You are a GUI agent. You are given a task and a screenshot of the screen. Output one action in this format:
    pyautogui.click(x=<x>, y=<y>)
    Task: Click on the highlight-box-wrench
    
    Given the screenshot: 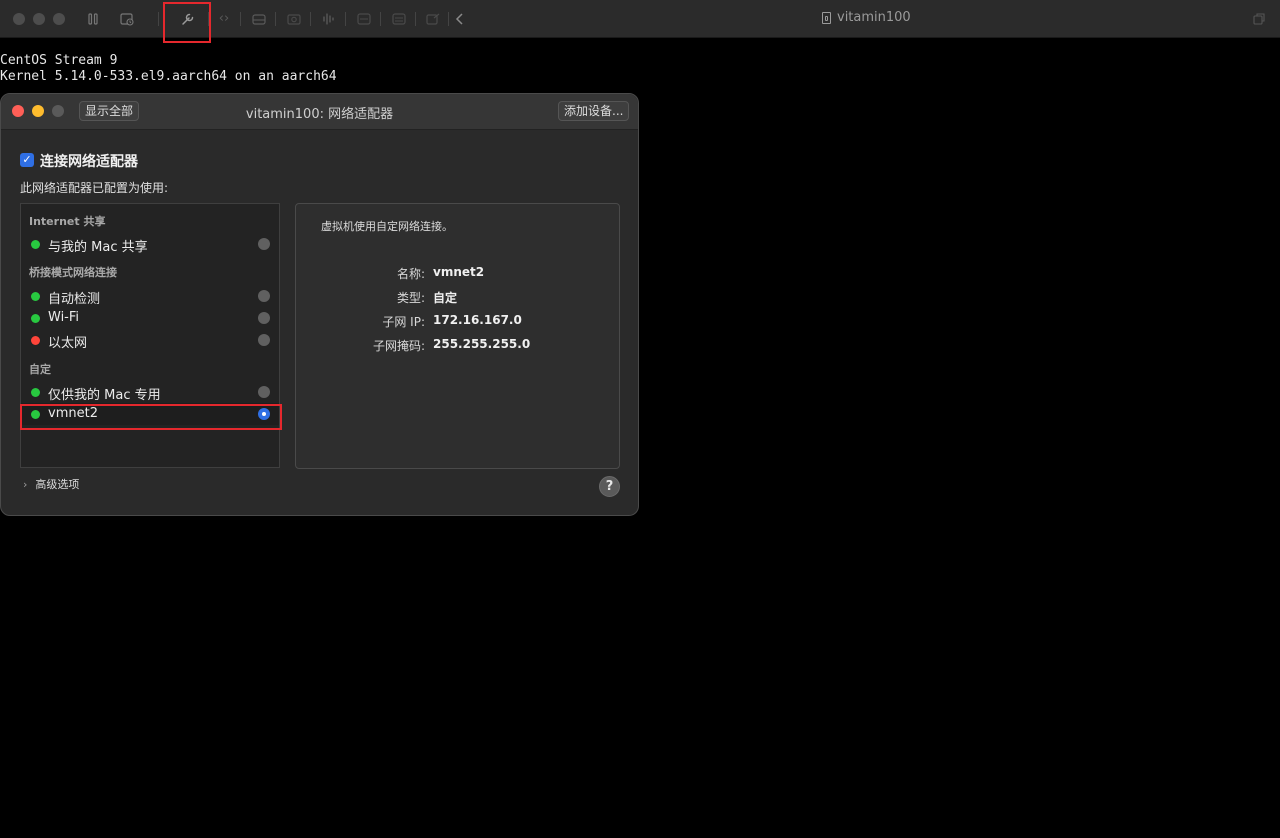 What is the action you would take?
    pyautogui.click(x=187, y=22)
    